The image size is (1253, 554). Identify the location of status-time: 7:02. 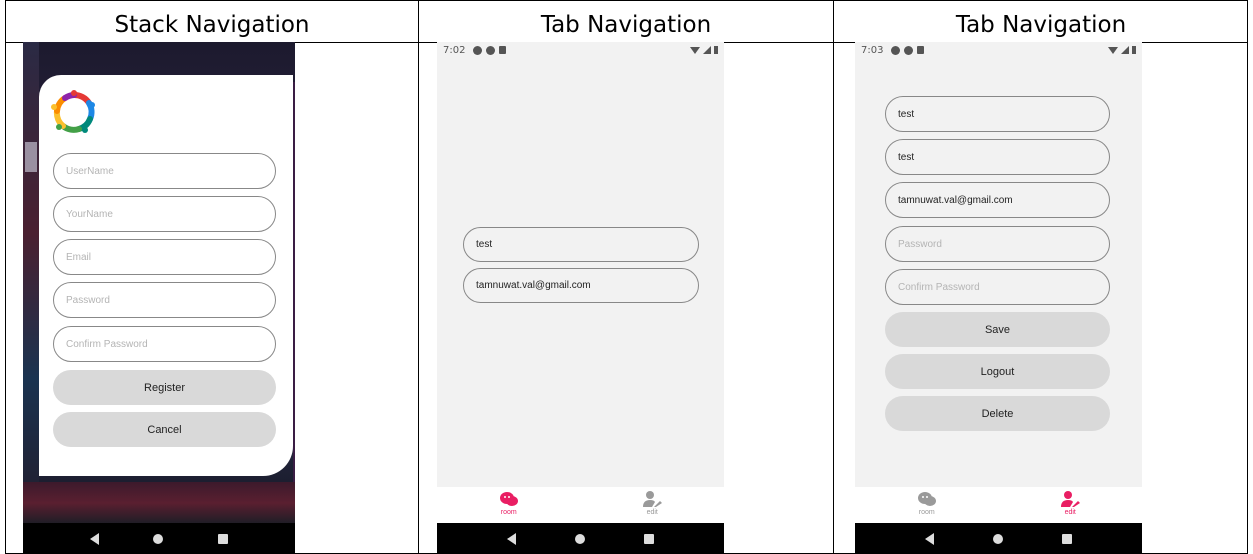
(454, 50).